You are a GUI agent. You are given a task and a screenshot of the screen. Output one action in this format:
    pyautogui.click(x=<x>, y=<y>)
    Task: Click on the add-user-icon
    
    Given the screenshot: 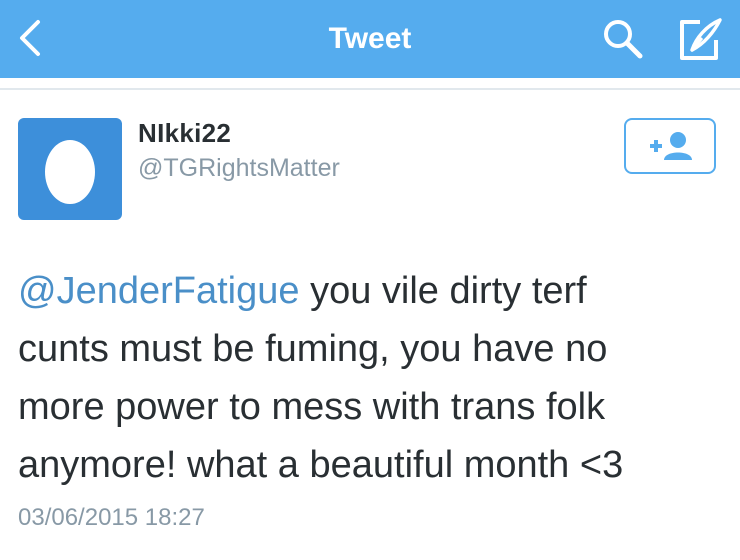 What is the action you would take?
    pyautogui.click(x=671, y=146)
    